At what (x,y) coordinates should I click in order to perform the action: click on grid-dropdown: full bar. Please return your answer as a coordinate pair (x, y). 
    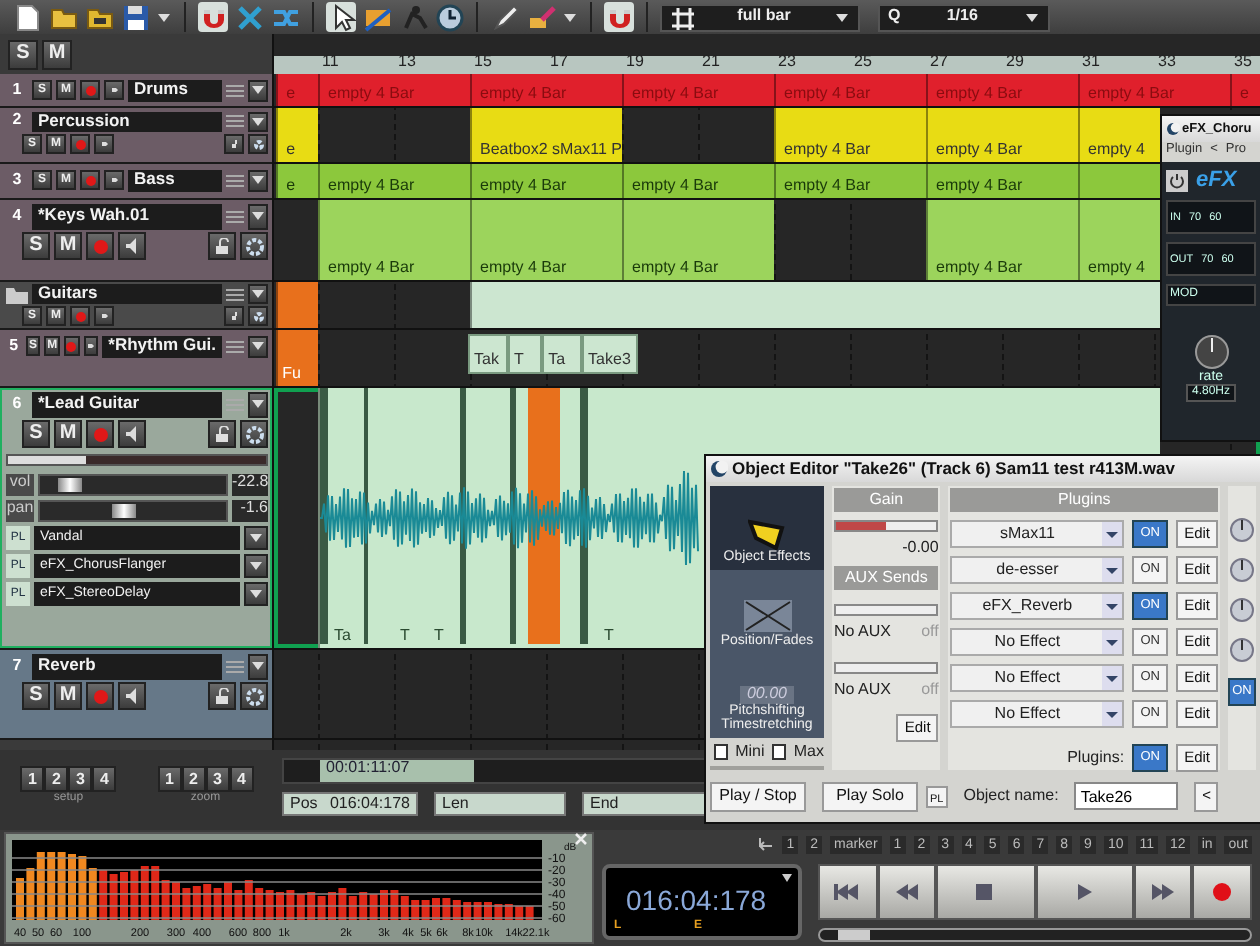
    Looking at the image, I should click on (760, 17).